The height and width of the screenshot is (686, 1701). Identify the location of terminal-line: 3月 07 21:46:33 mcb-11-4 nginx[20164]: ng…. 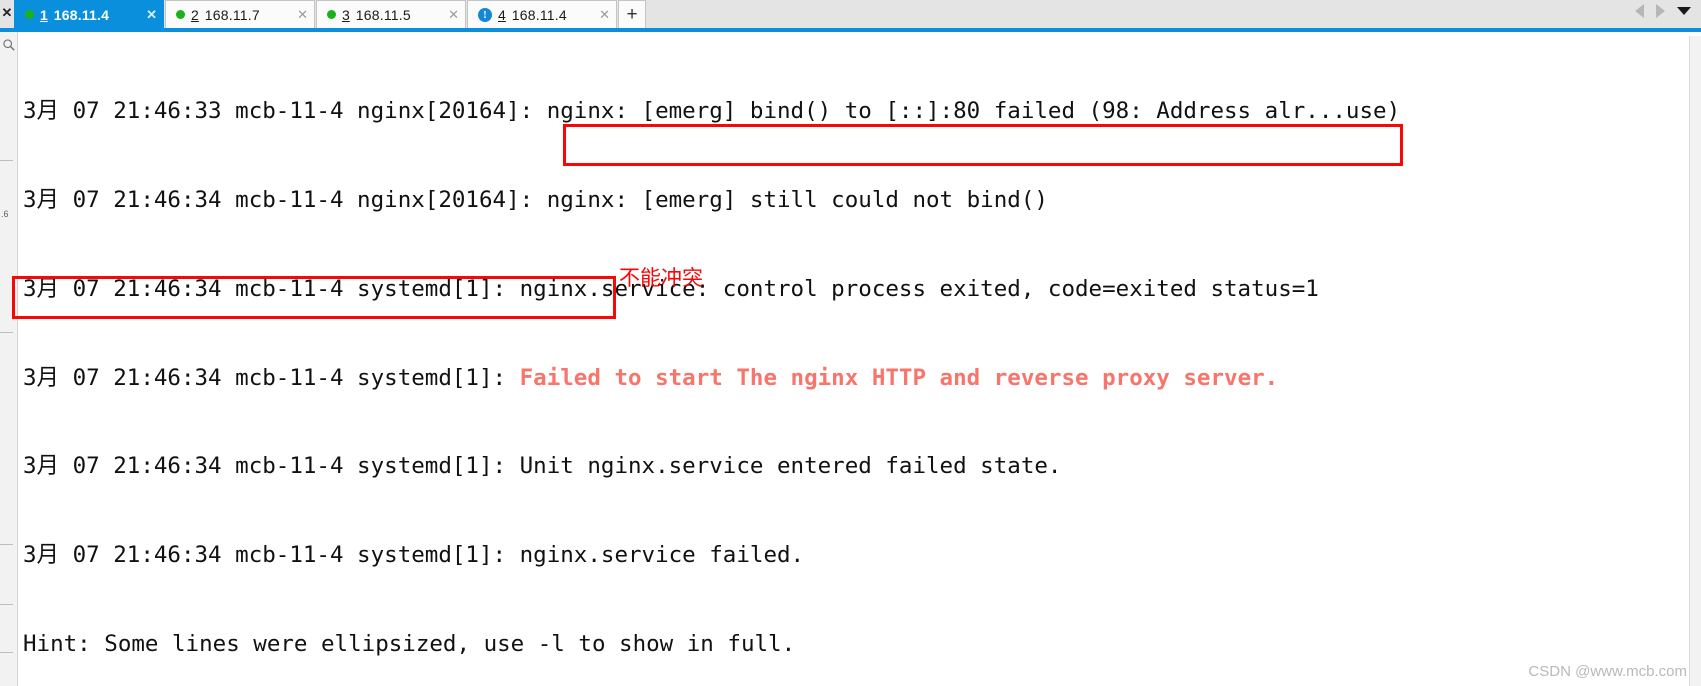
(712, 111).